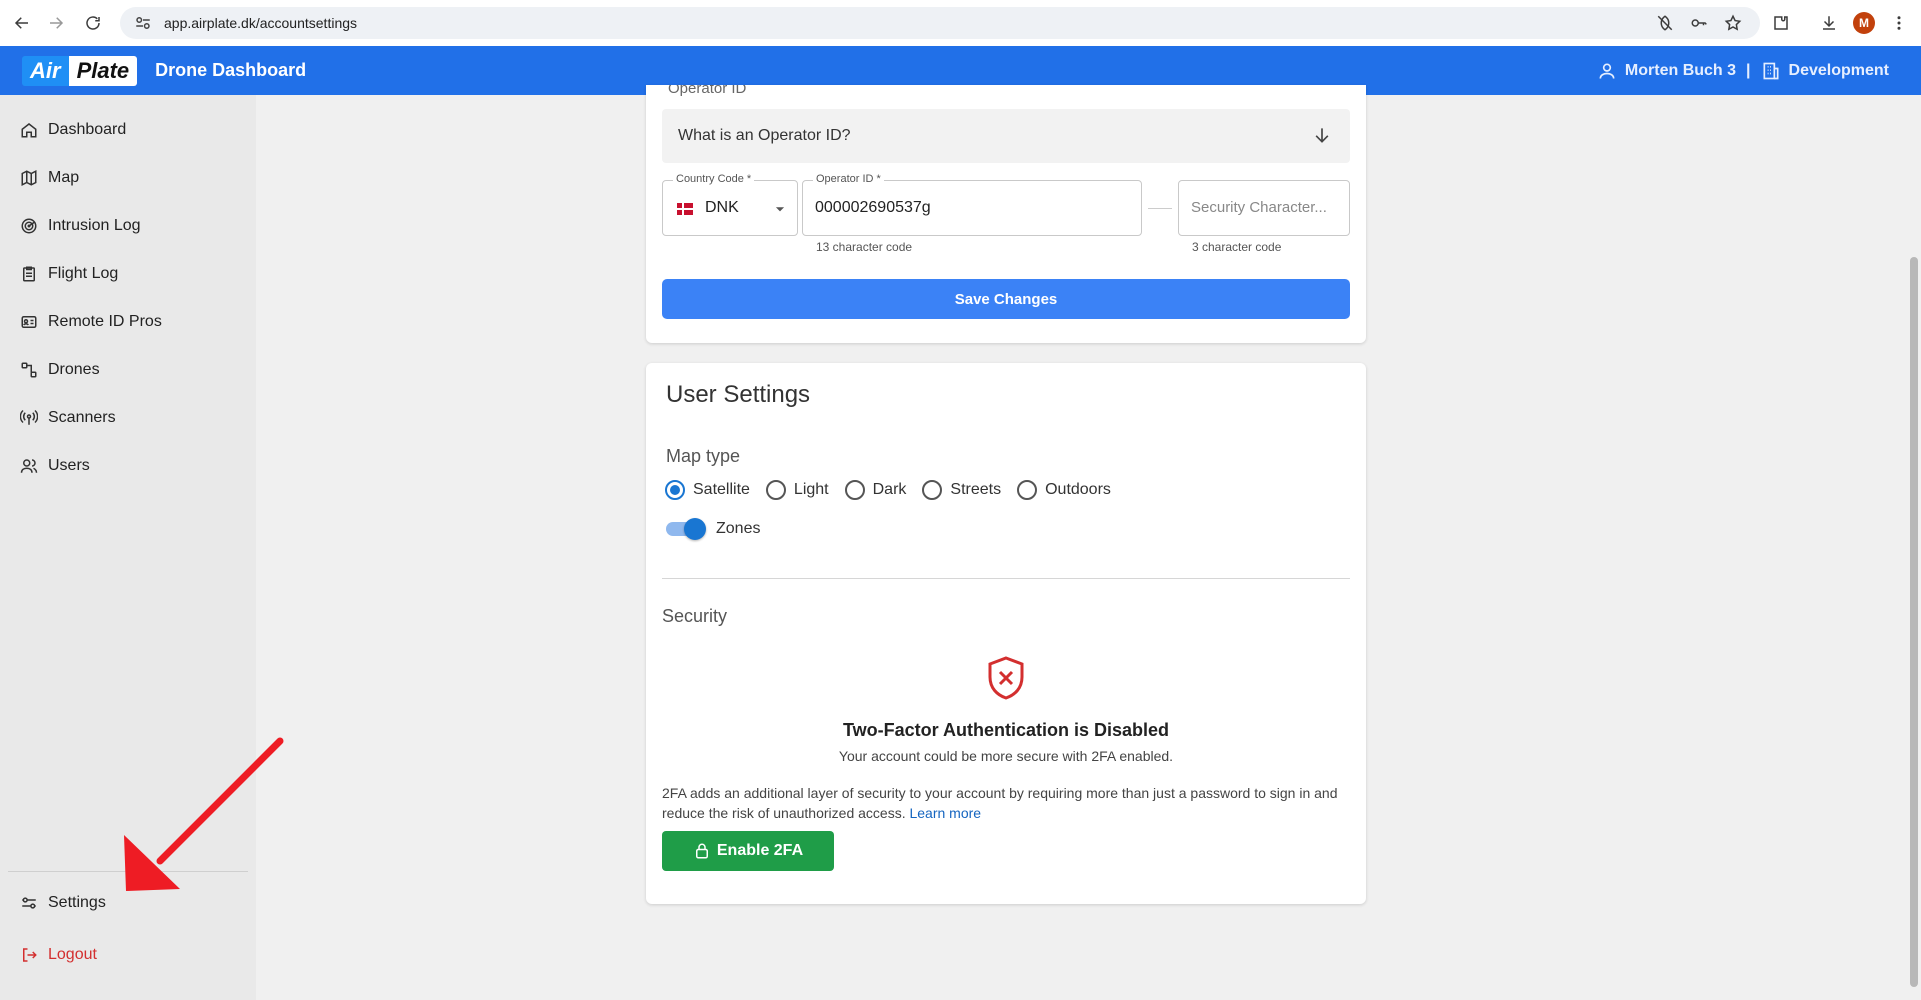  I want to click on zones-switch, so click(686, 529).